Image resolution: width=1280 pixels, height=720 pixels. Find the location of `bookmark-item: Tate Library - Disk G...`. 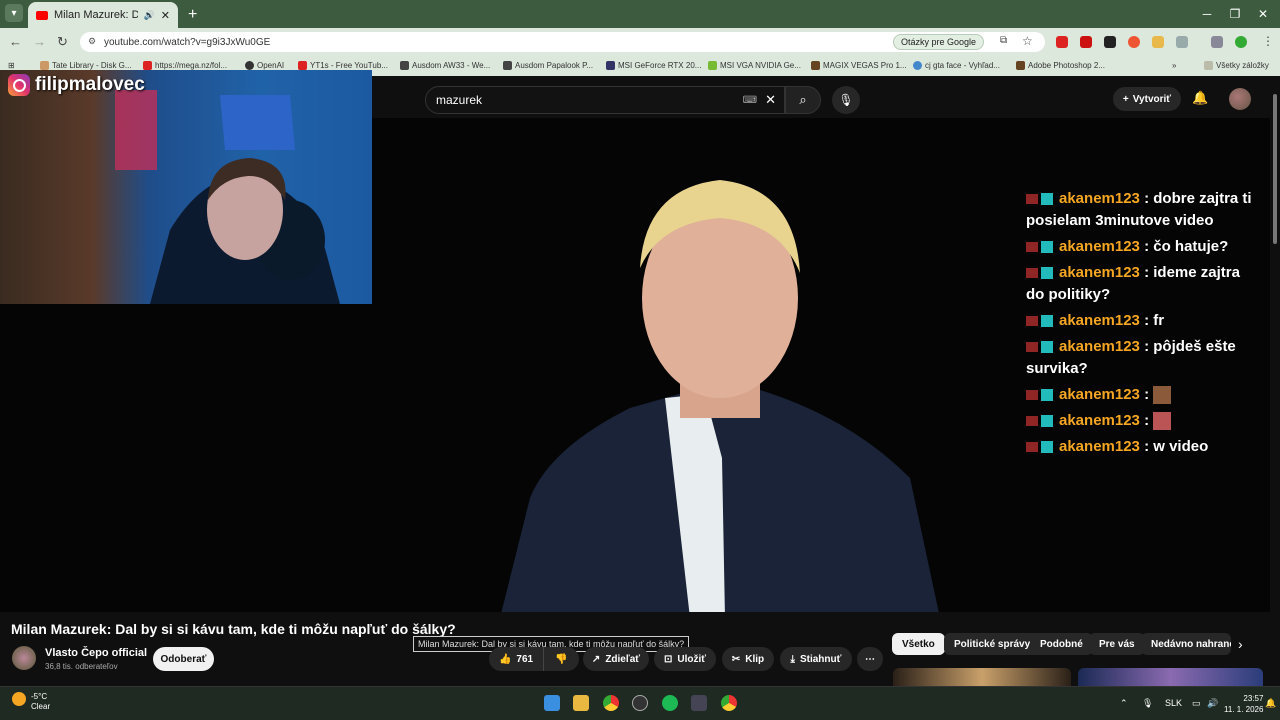

bookmark-item: Tate Library - Disk G... is located at coordinates (86, 65).